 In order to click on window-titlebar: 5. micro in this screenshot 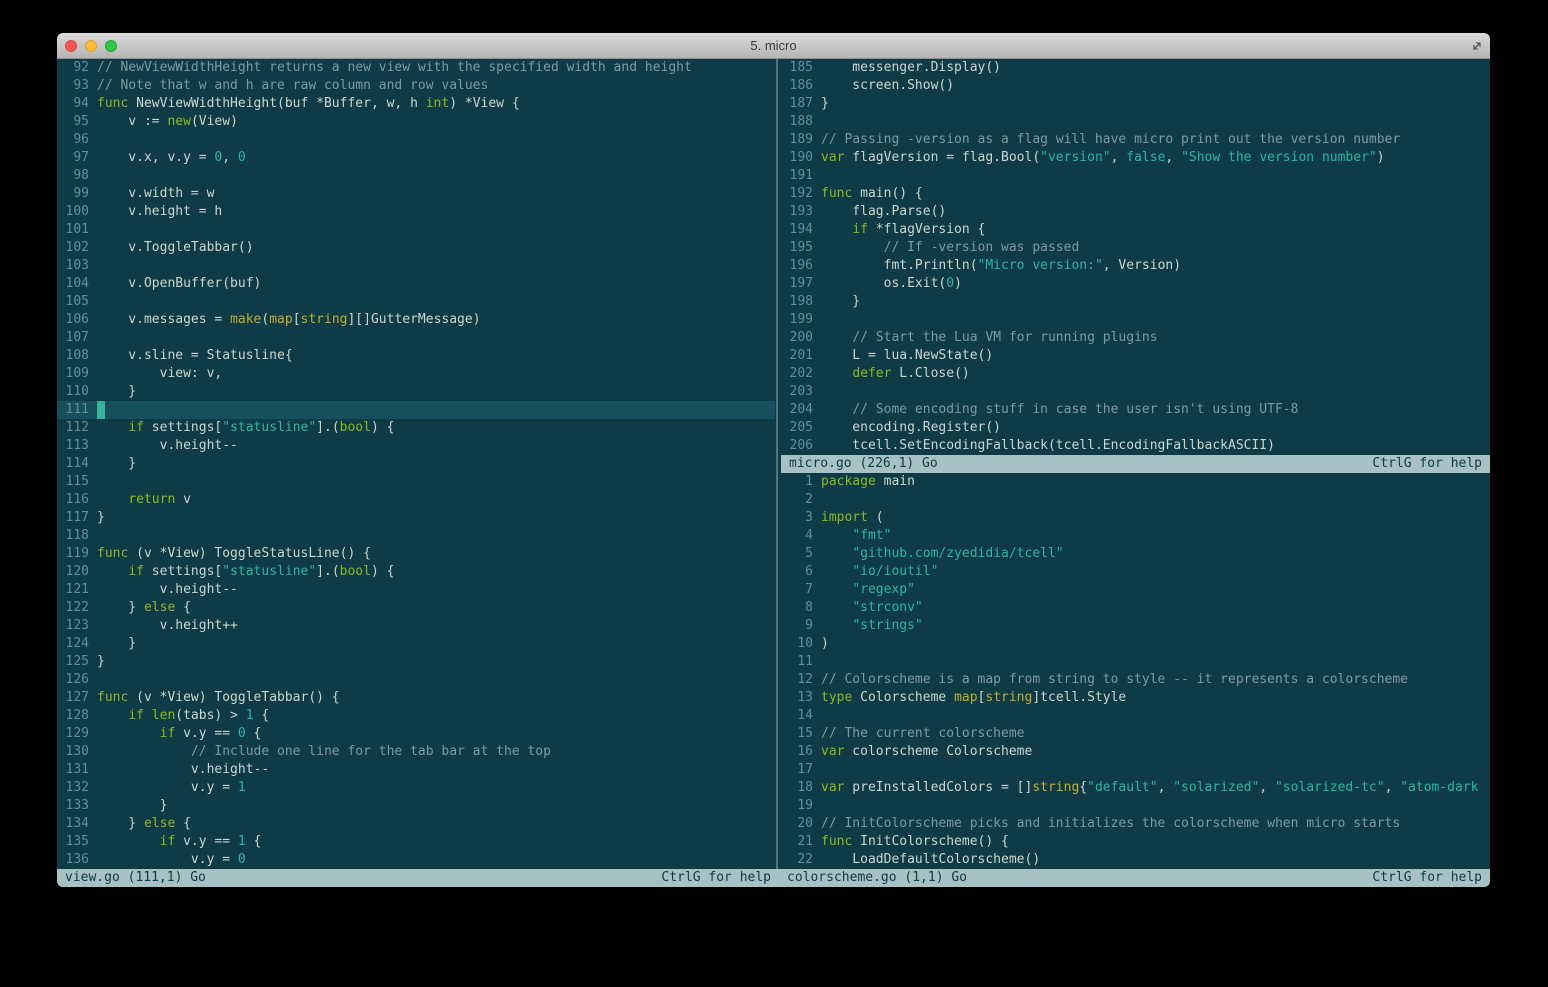, I will do `click(773, 46)`.